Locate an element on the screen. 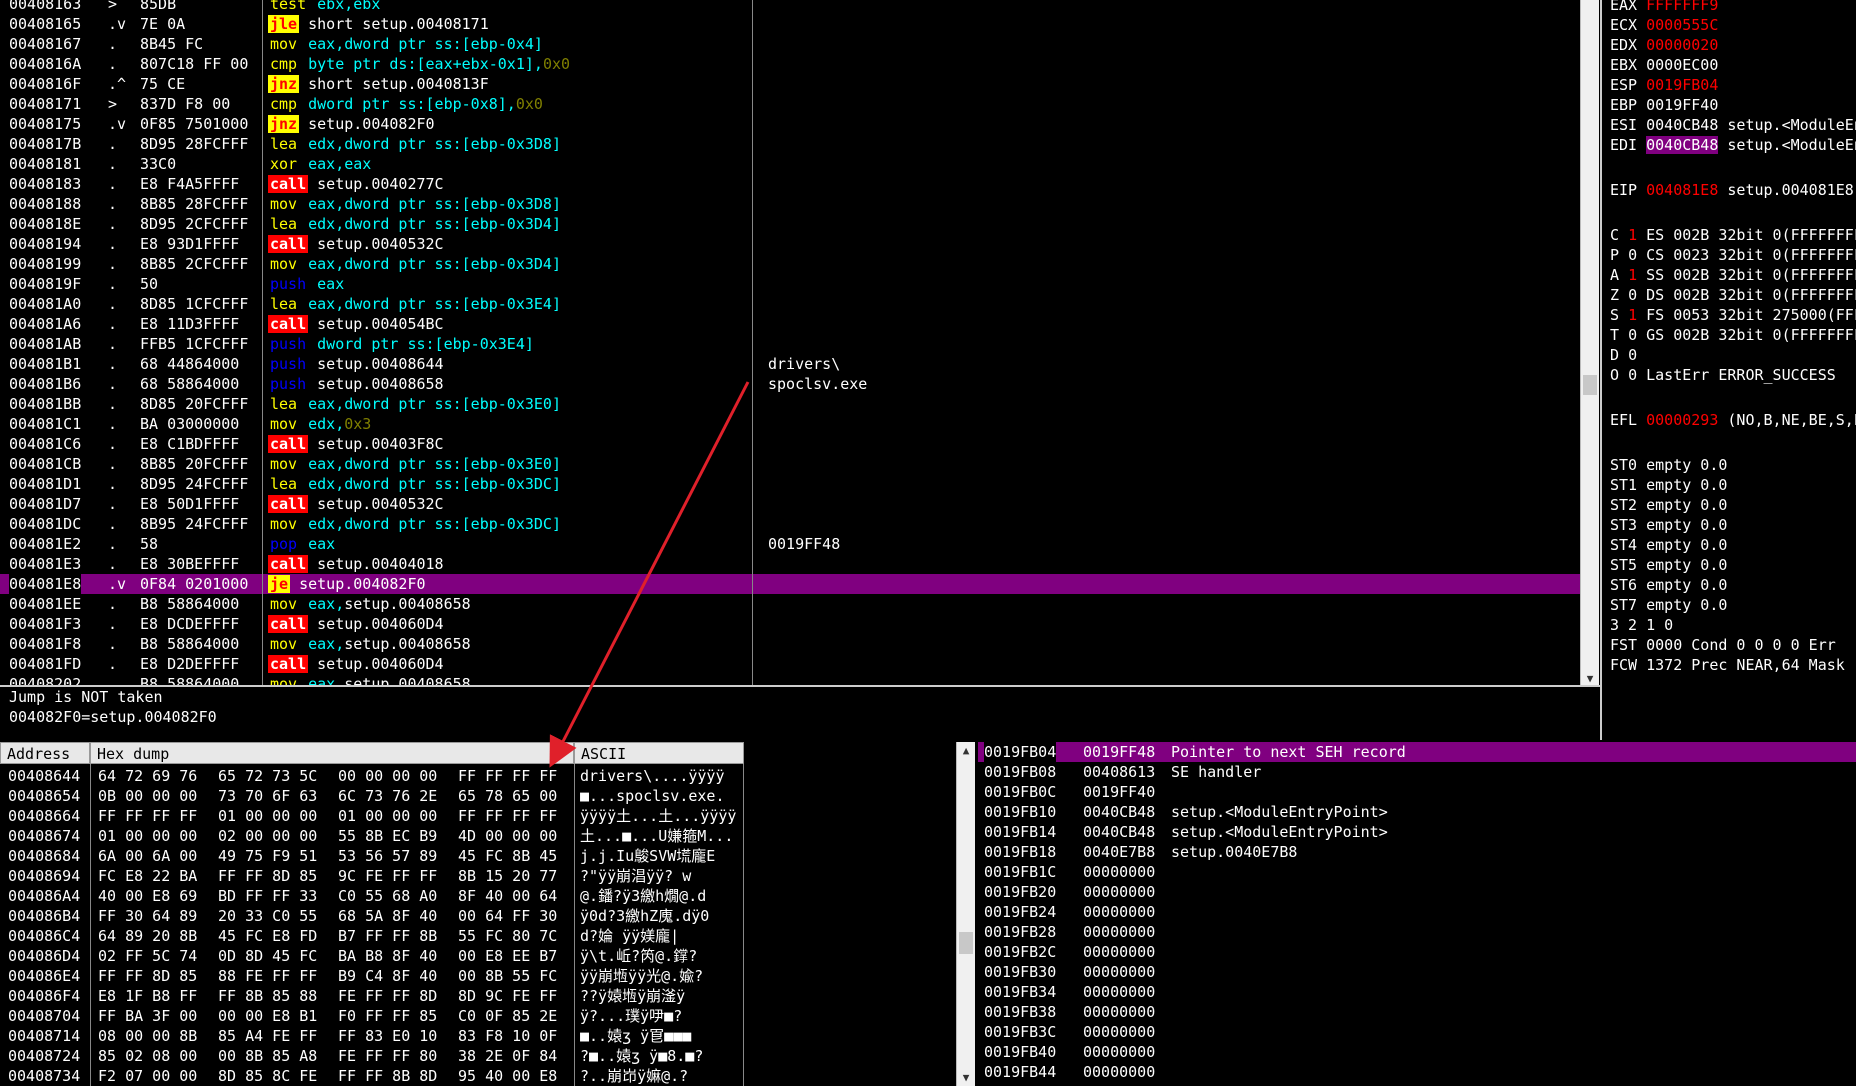  register-row: ST4 empty 0.0 is located at coordinates (1668, 545).